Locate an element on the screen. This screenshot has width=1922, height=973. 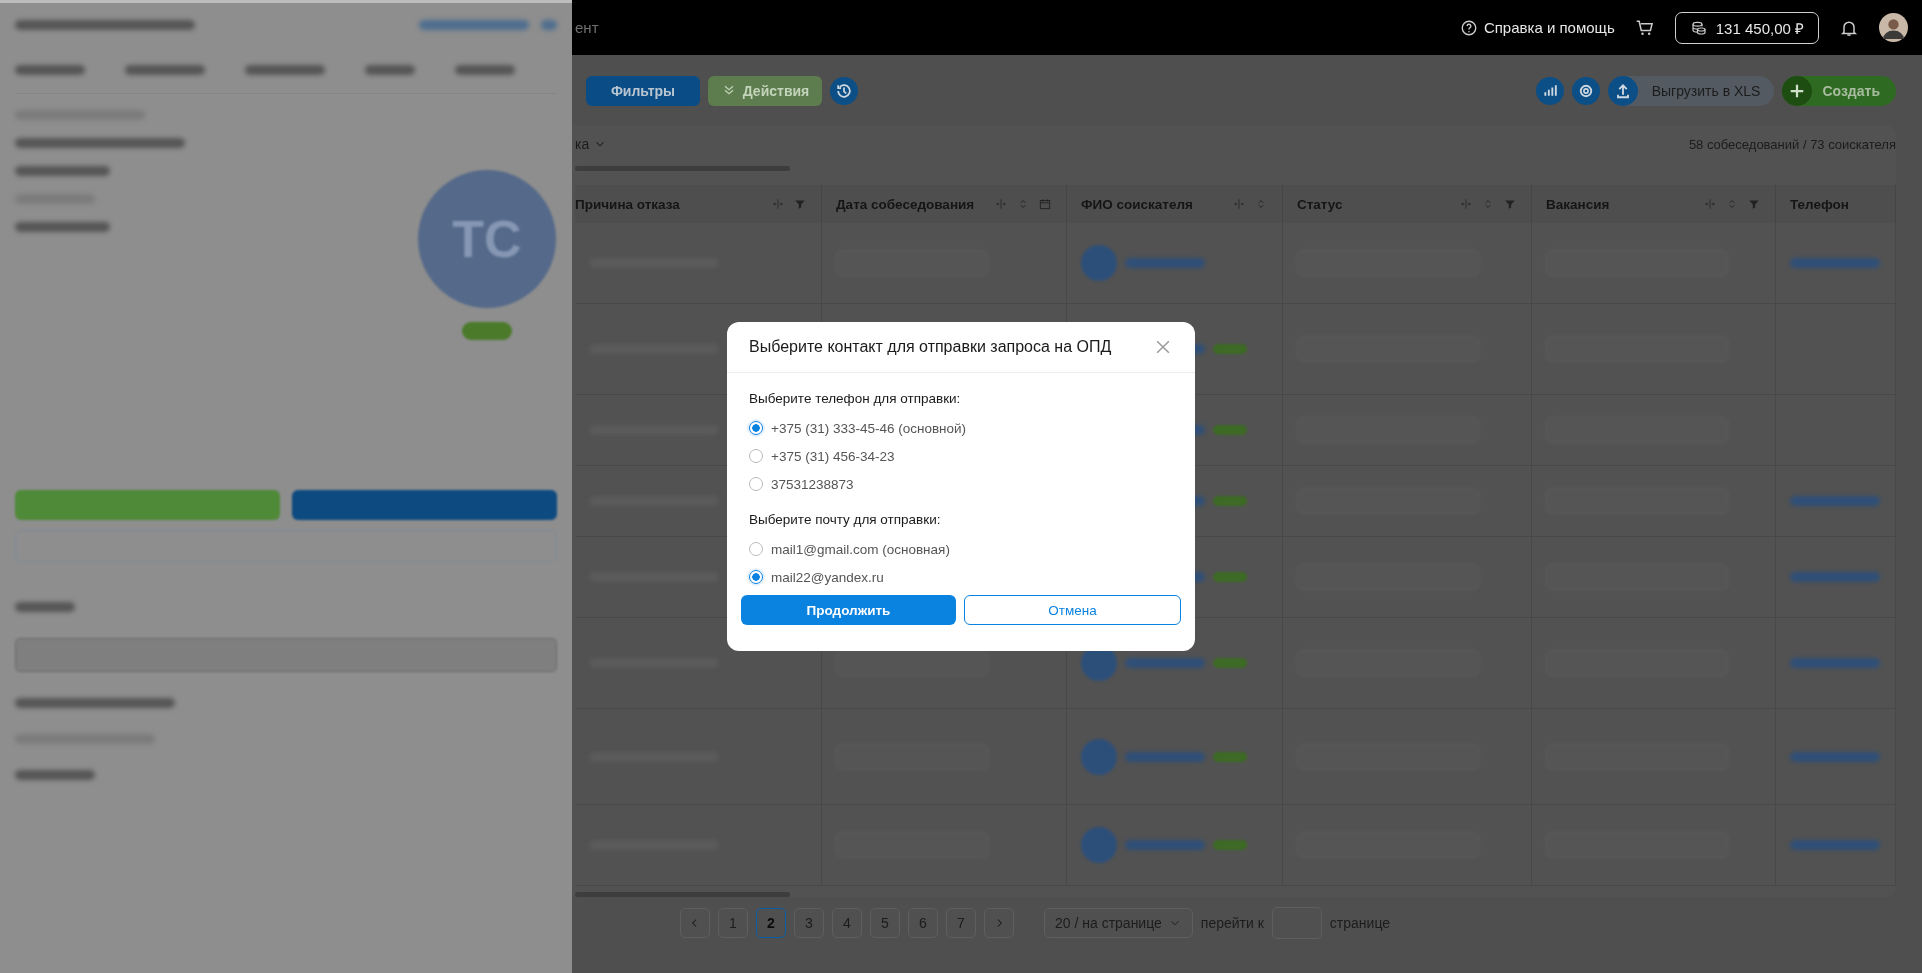
help-link: Справка и помощь is located at coordinates (1537, 27).